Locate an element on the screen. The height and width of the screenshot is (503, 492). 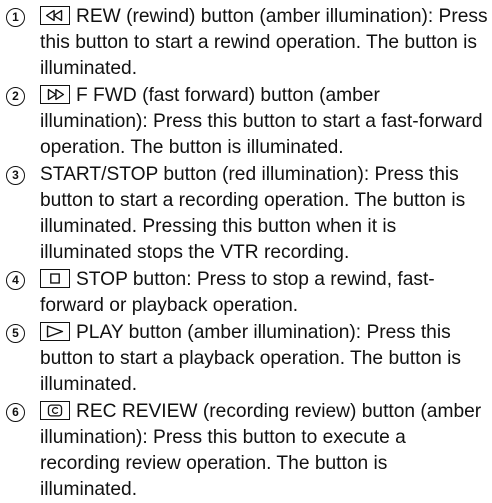
item-number: 3 is located at coordinates (15, 175).